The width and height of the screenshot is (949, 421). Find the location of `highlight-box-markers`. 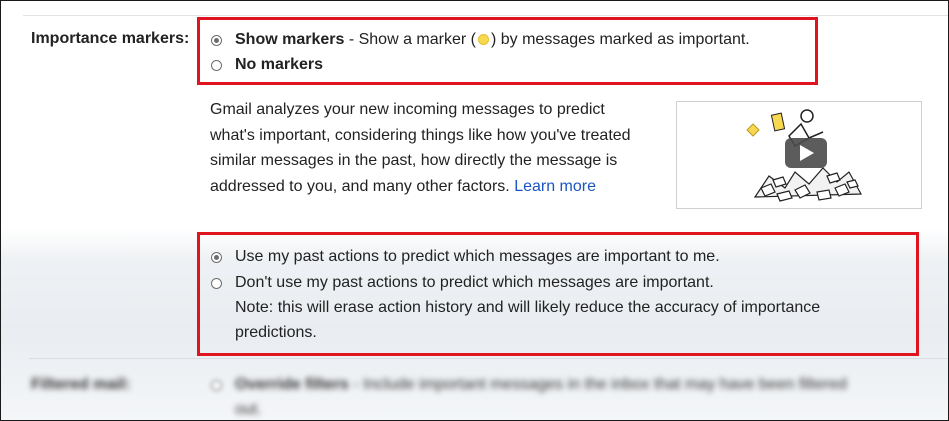

highlight-box-markers is located at coordinates (507, 51).